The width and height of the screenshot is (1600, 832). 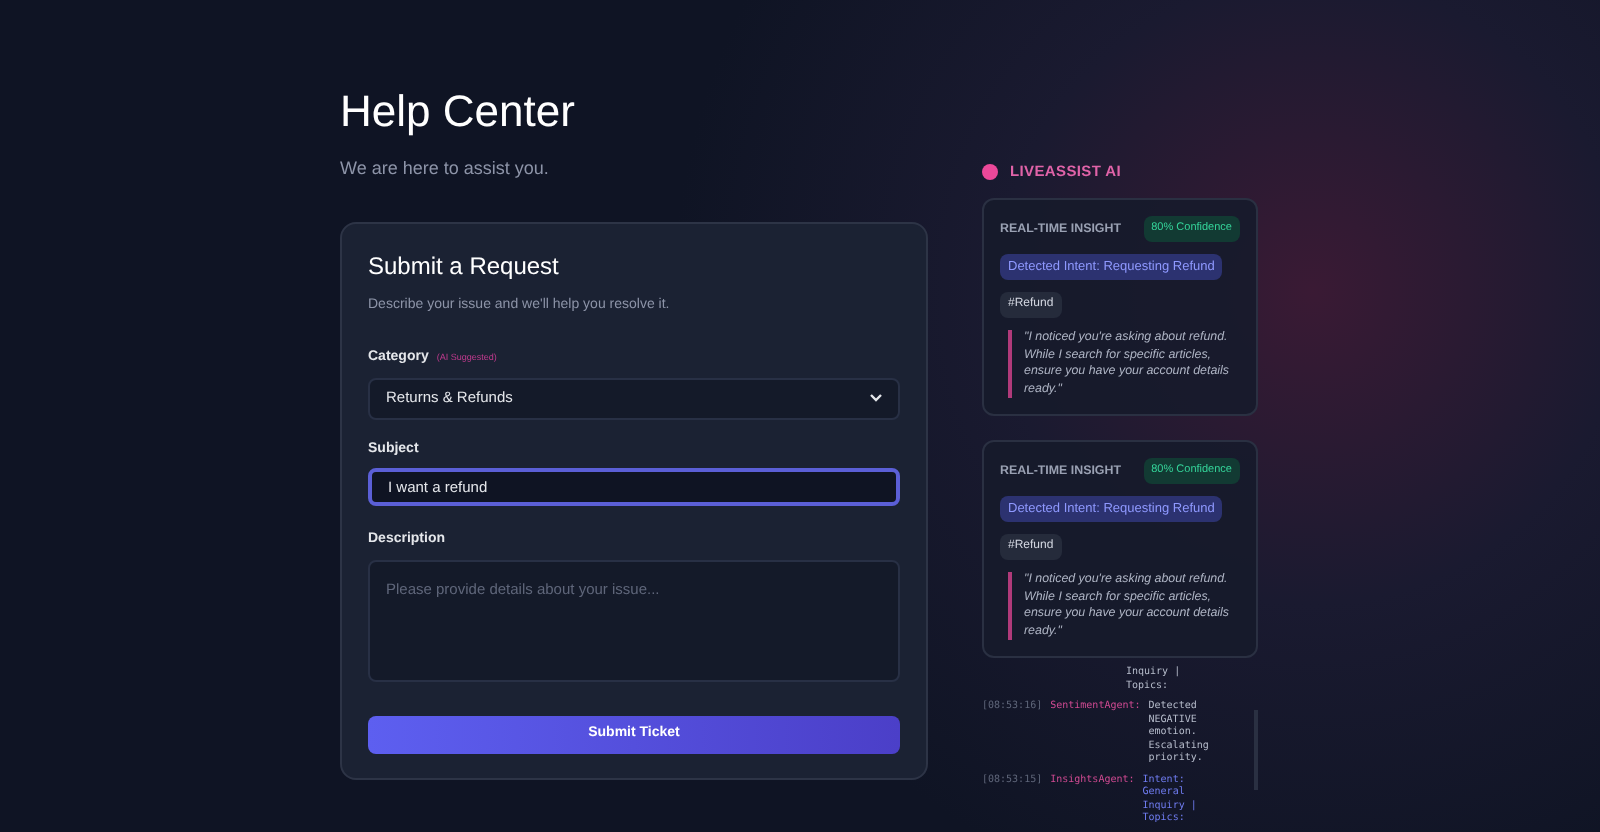 I want to click on page-title: Help Center, so click(x=458, y=112).